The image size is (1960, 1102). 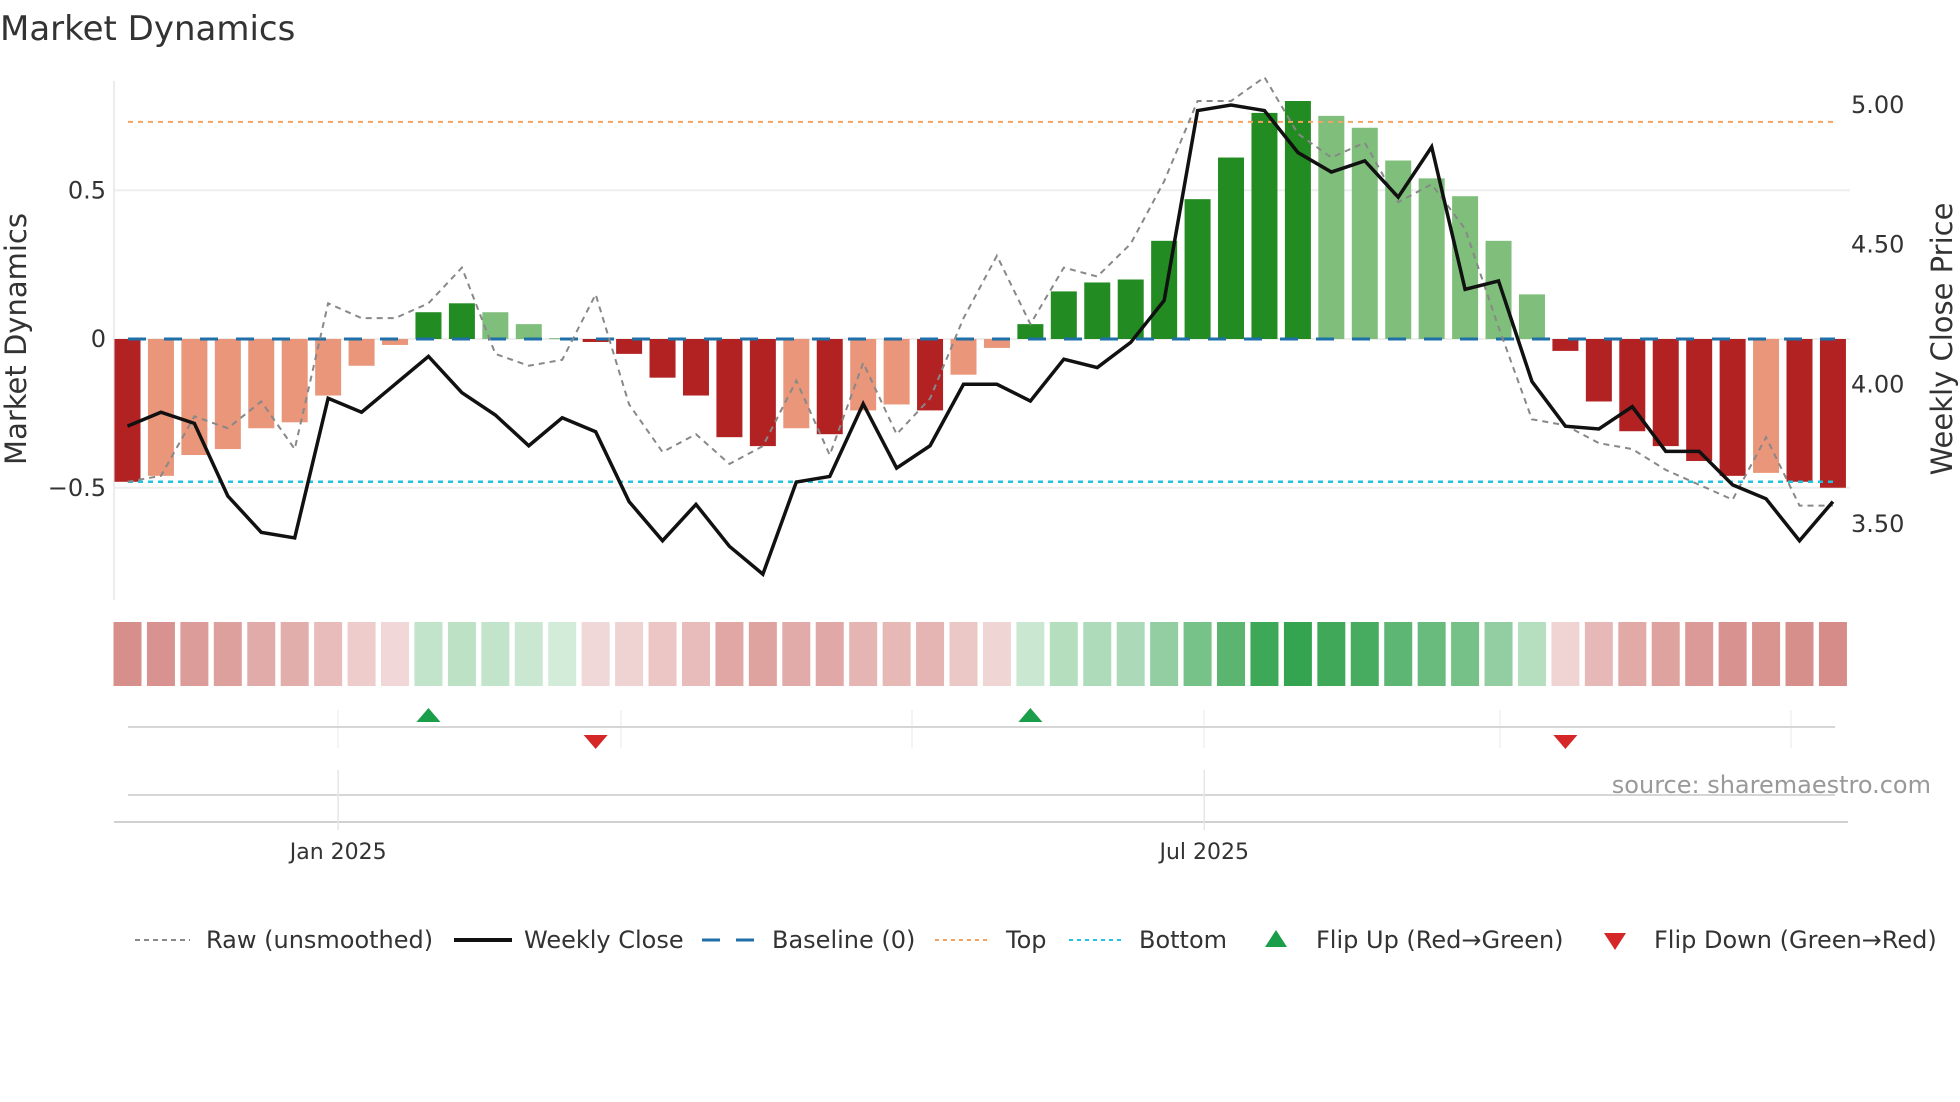 What do you see at coordinates (1877, 105) in the screenshot?
I see `y2-tick-label: 5.00` at bounding box center [1877, 105].